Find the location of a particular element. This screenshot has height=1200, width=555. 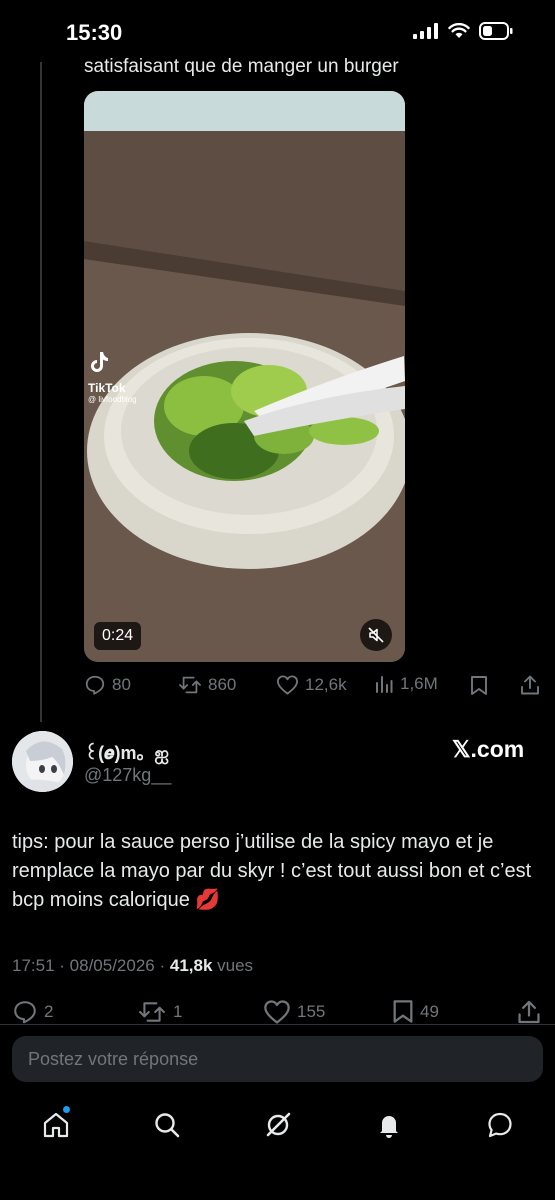

nav-notifications is located at coordinates (389, 1125).